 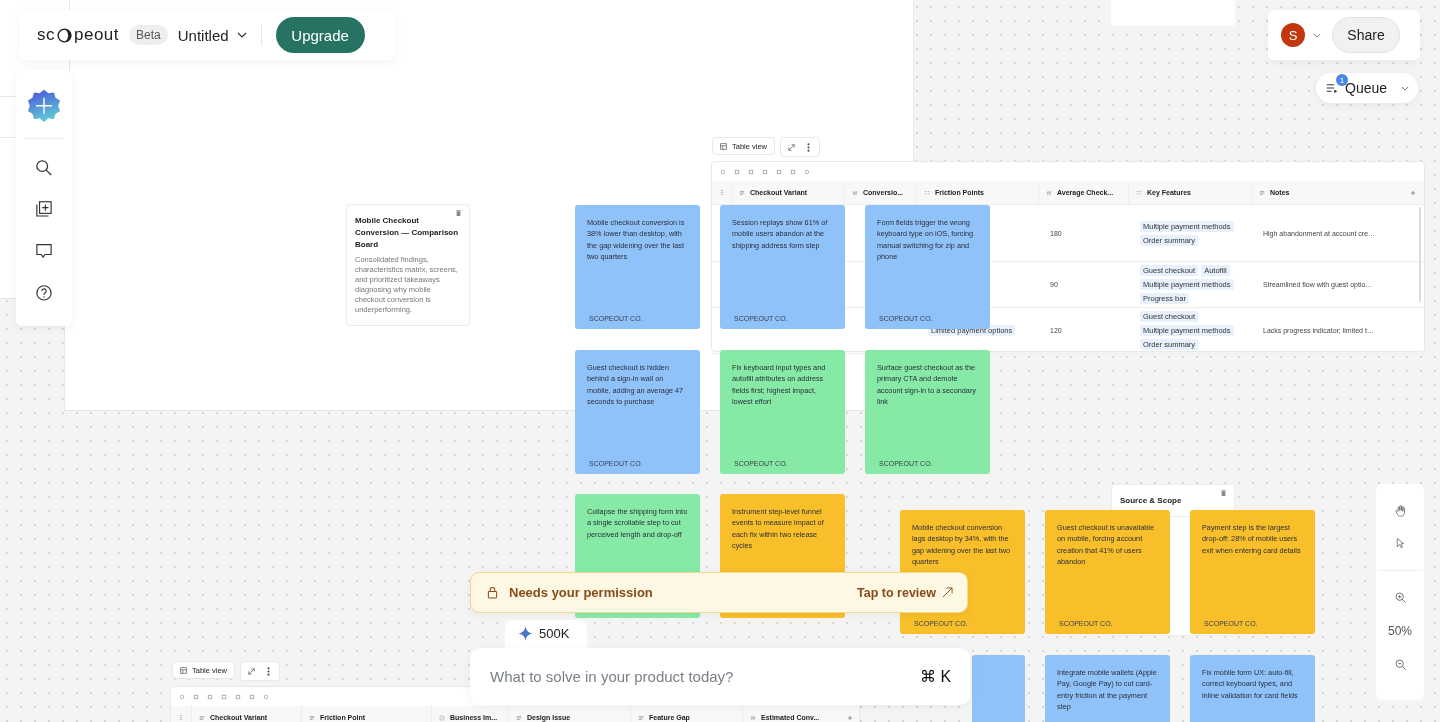 What do you see at coordinates (1400, 510) in the screenshot?
I see `hand-icon` at bounding box center [1400, 510].